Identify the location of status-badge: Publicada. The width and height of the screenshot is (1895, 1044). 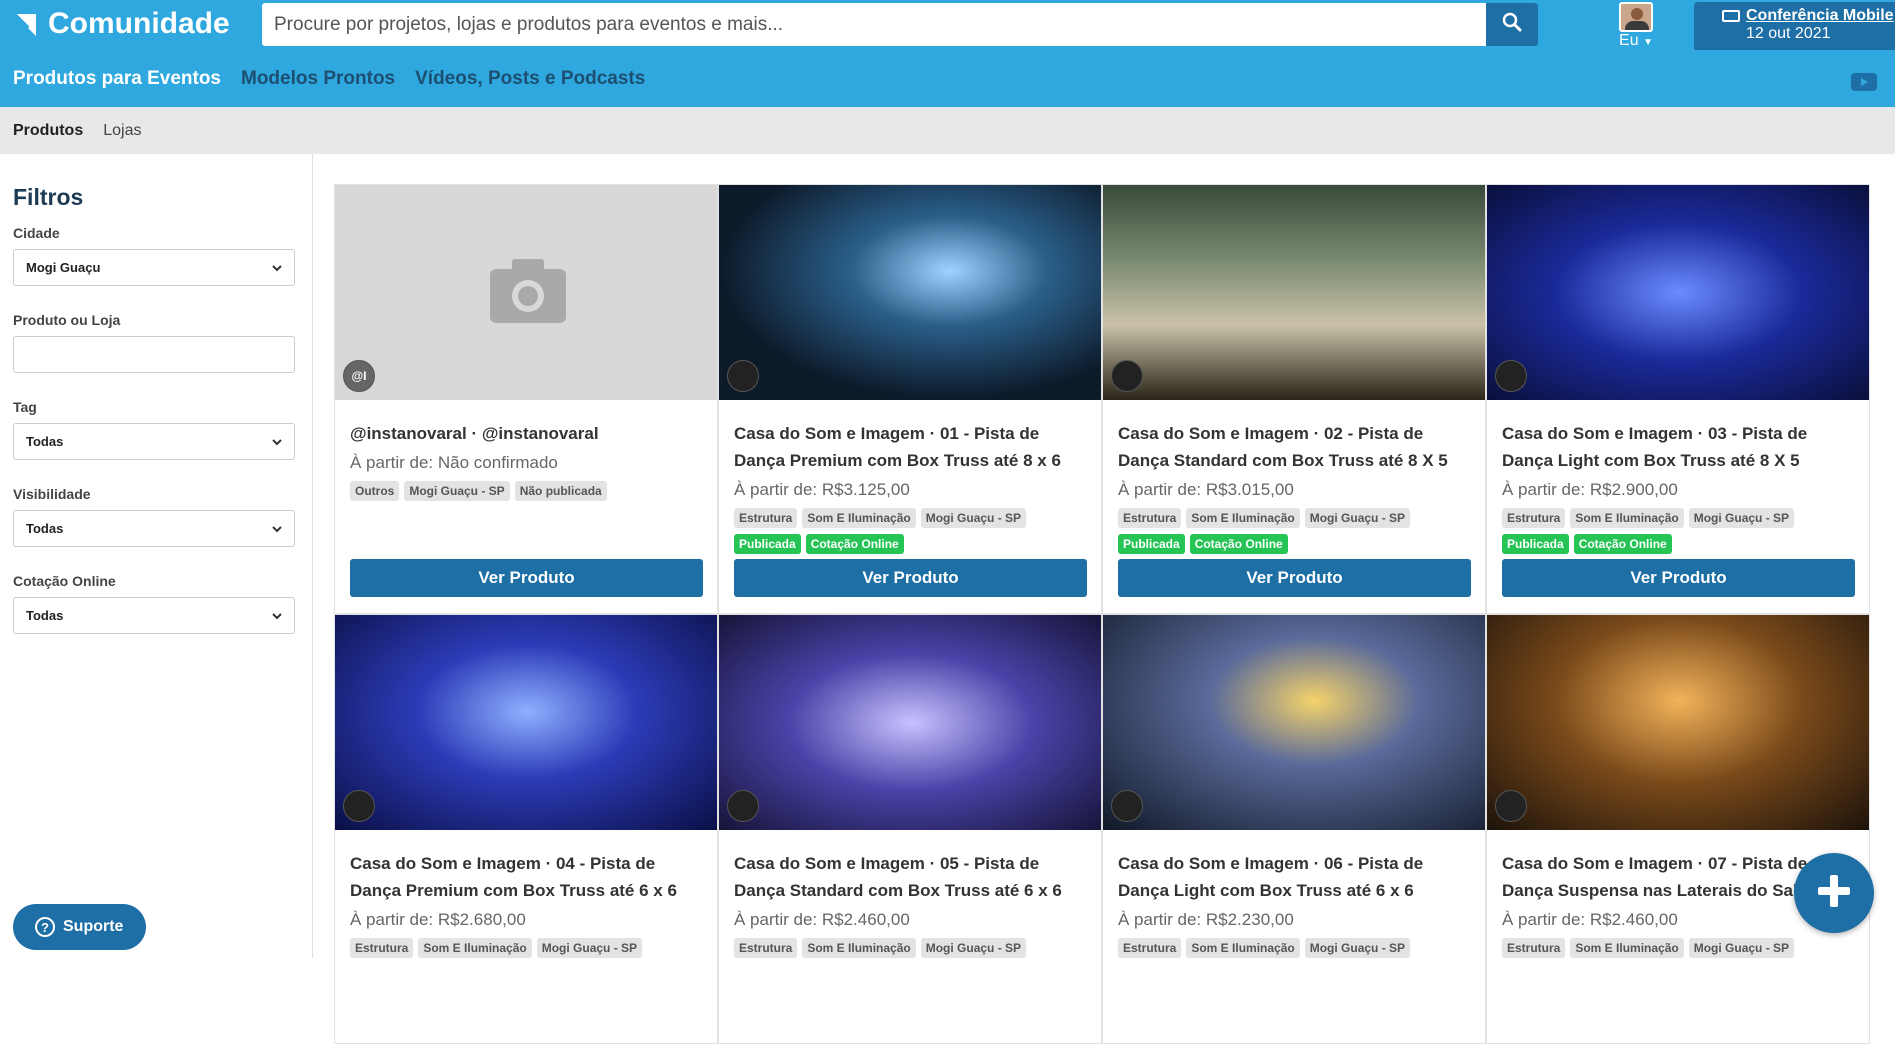
(1535, 544).